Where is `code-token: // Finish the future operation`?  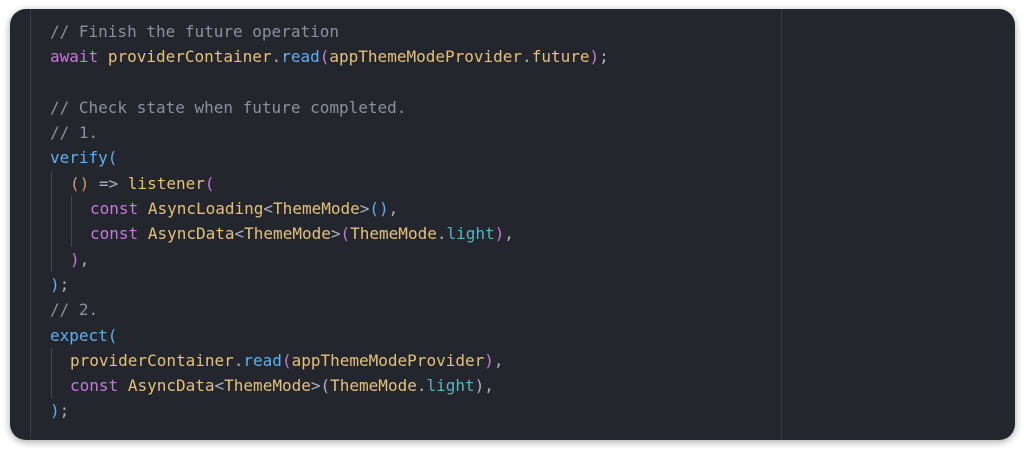 code-token: // Finish the future operation is located at coordinates (194, 31).